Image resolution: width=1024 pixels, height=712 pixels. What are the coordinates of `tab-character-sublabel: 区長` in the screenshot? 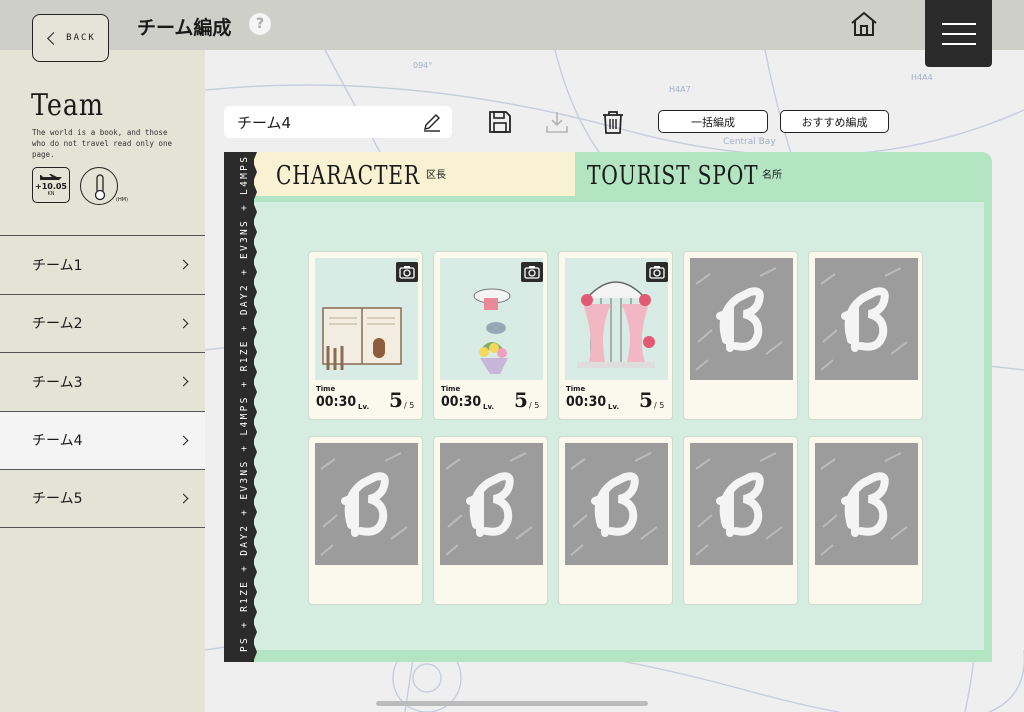 It's located at (436, 175).